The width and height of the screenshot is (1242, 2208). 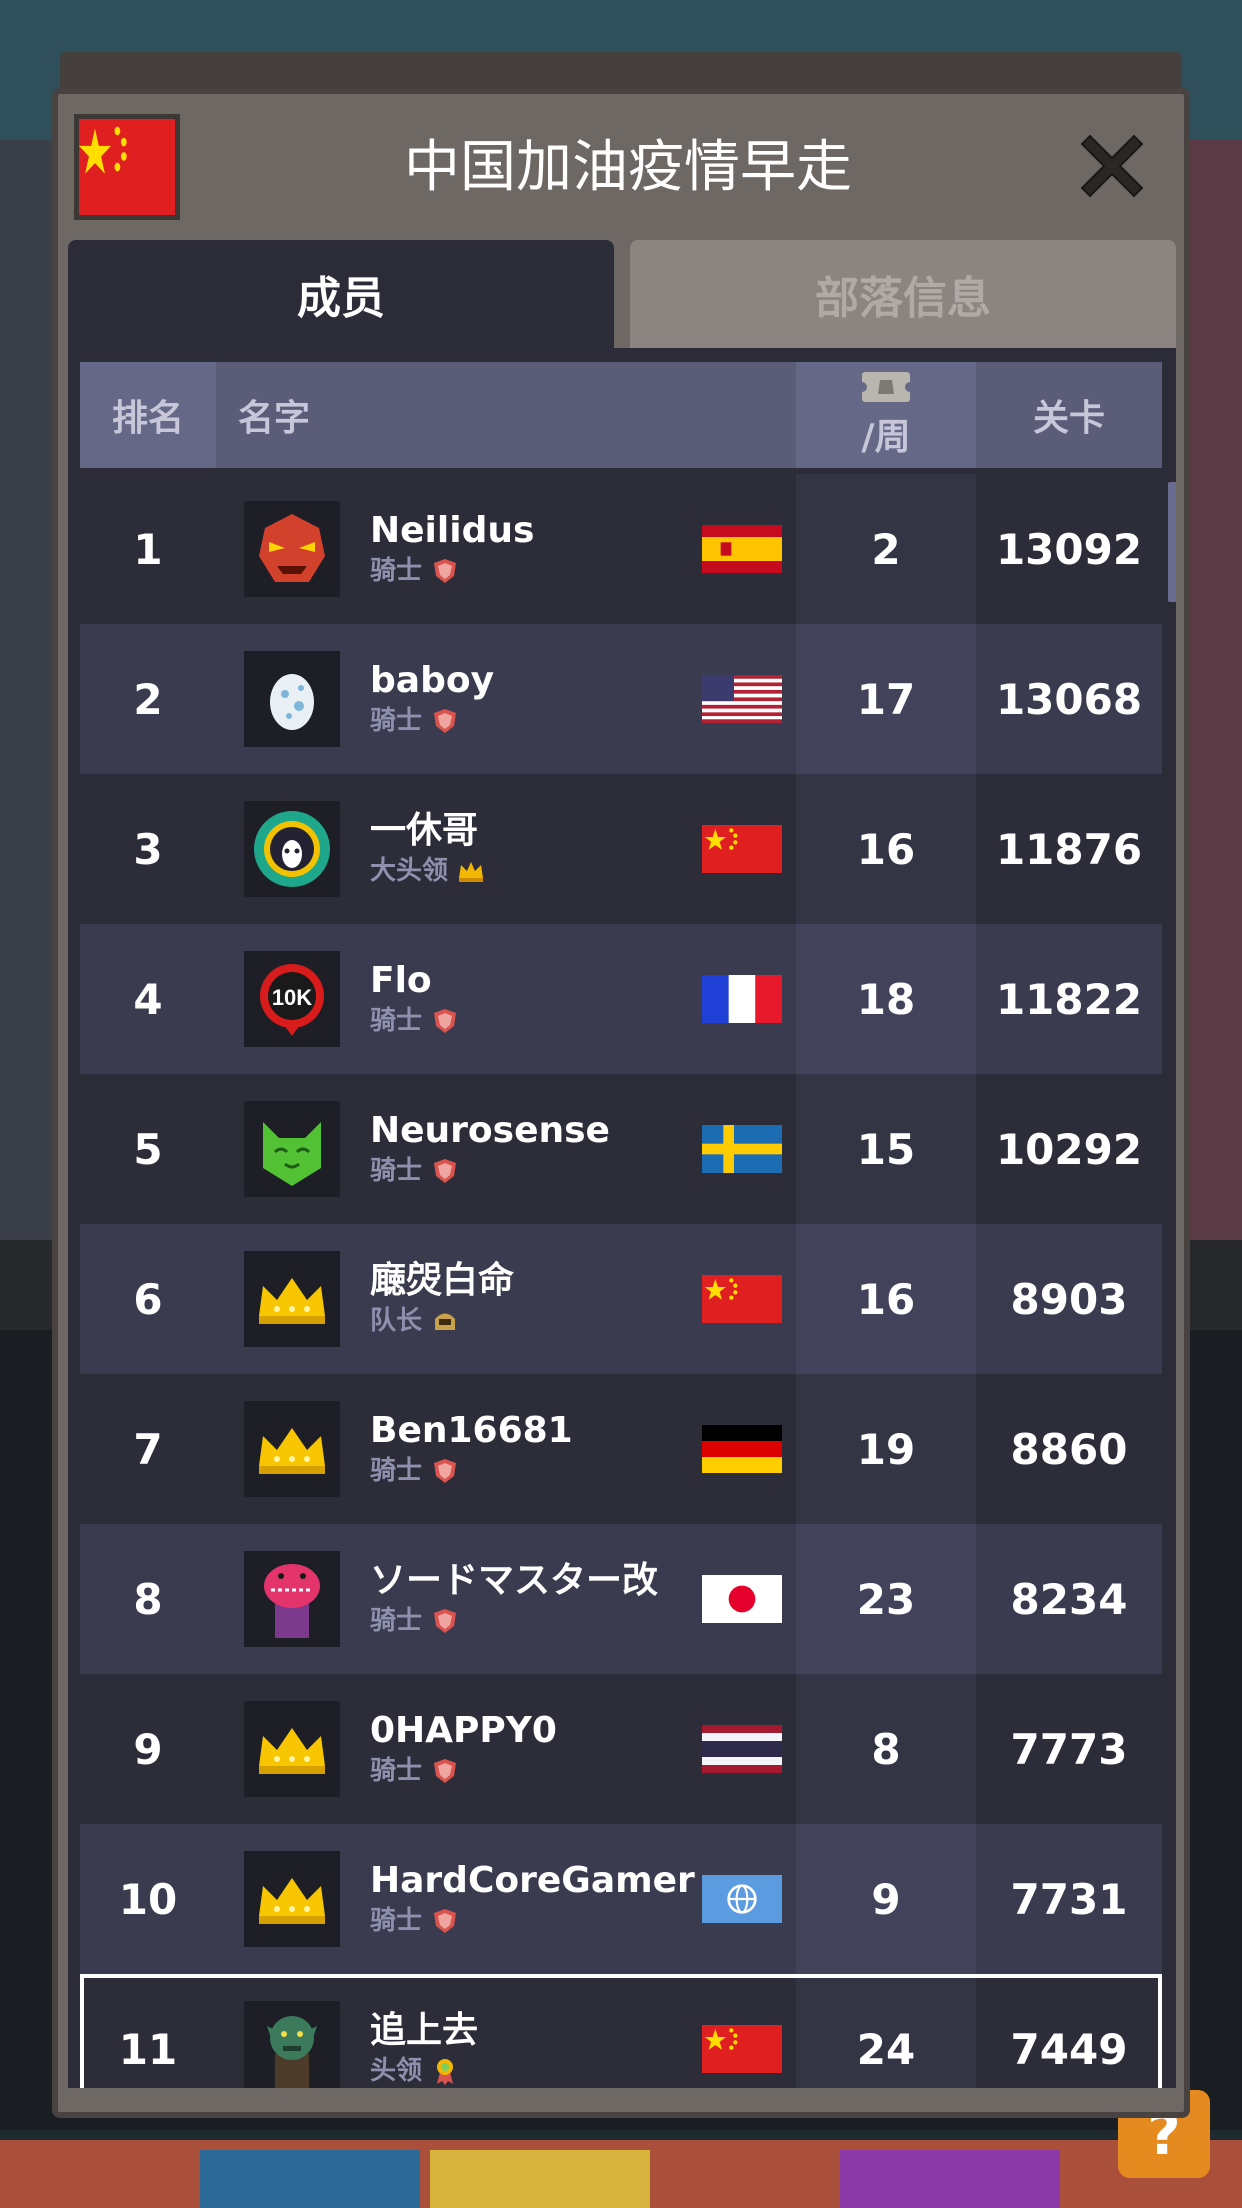 I want to click on member-level: 7773, so click(x=1069, y=1749).